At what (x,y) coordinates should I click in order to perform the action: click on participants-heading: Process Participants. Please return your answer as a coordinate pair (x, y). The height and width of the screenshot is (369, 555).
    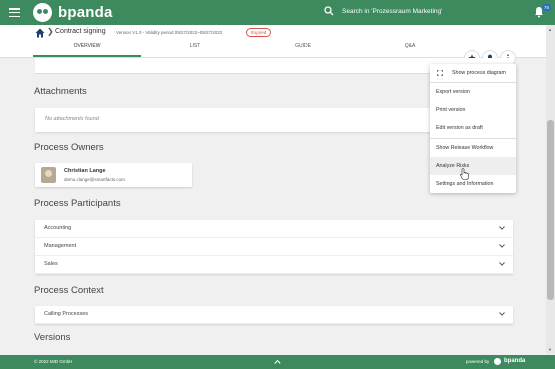
    Looking at the image, I should click on (77, 203).